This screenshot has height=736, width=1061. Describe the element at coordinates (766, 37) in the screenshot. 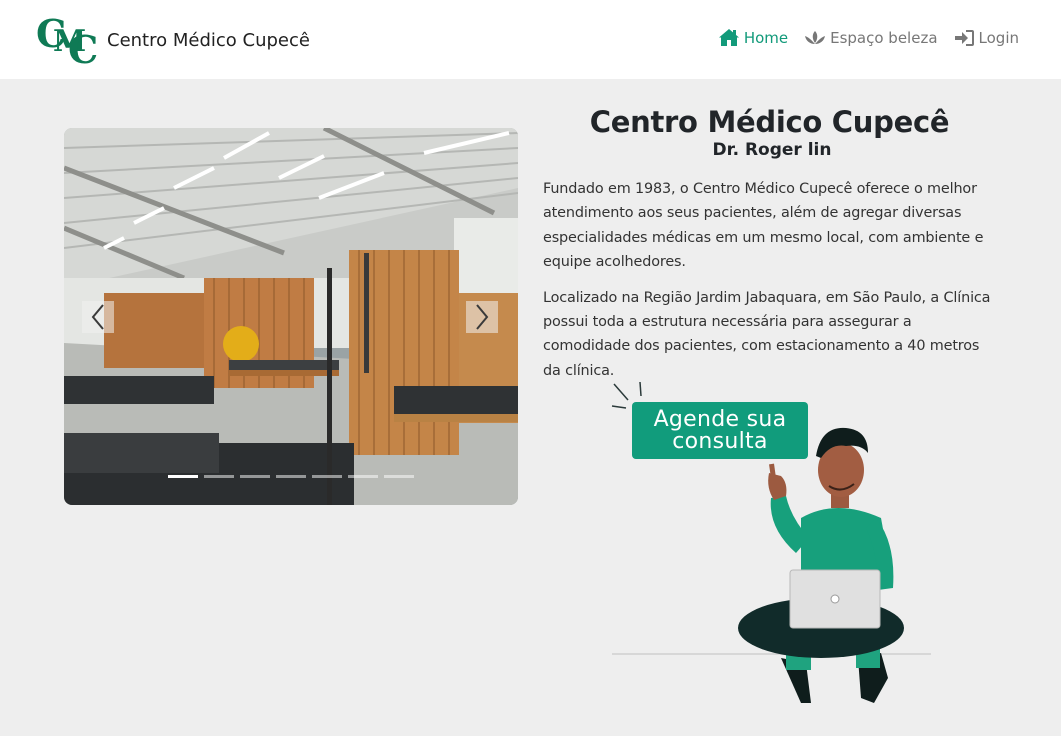

I see `nav-home-label: Home` at that location.